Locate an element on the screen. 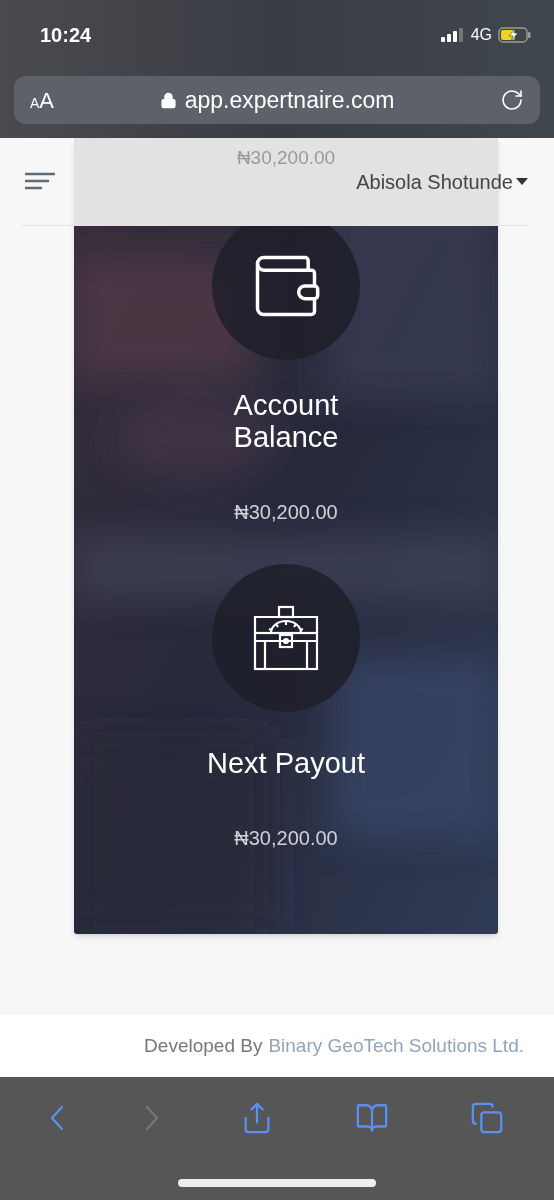 The image size is (554, 1200). signal-icon is located at coordinates (452, 35).